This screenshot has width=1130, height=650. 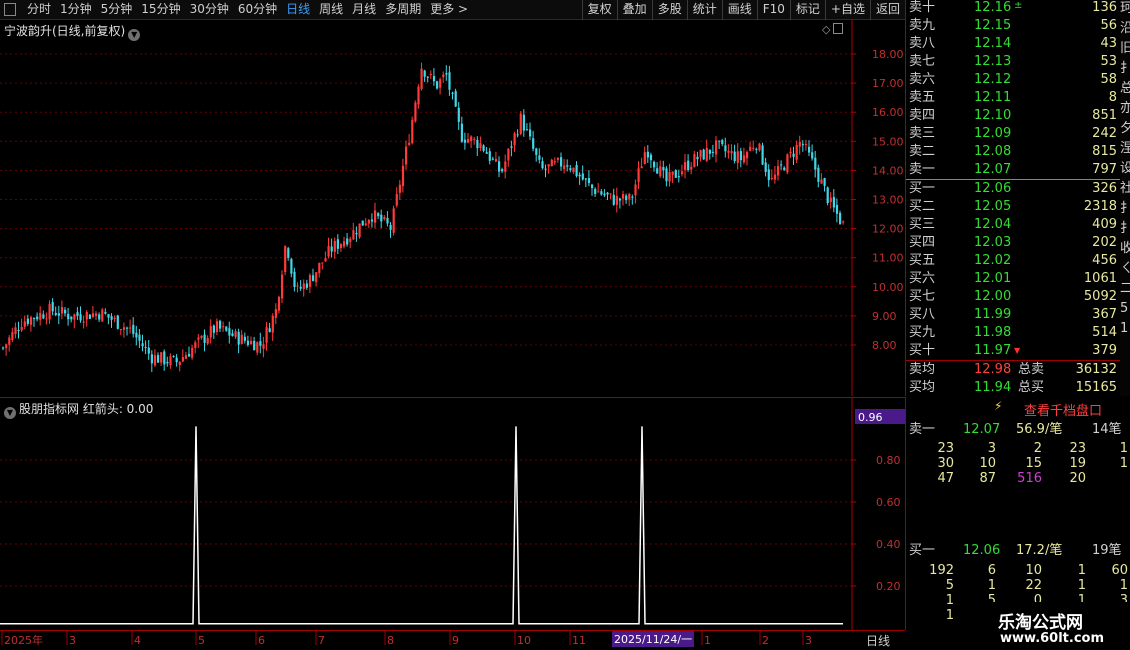 I want to click on price-tick-label: 9.00, so click(x=884, y=316).